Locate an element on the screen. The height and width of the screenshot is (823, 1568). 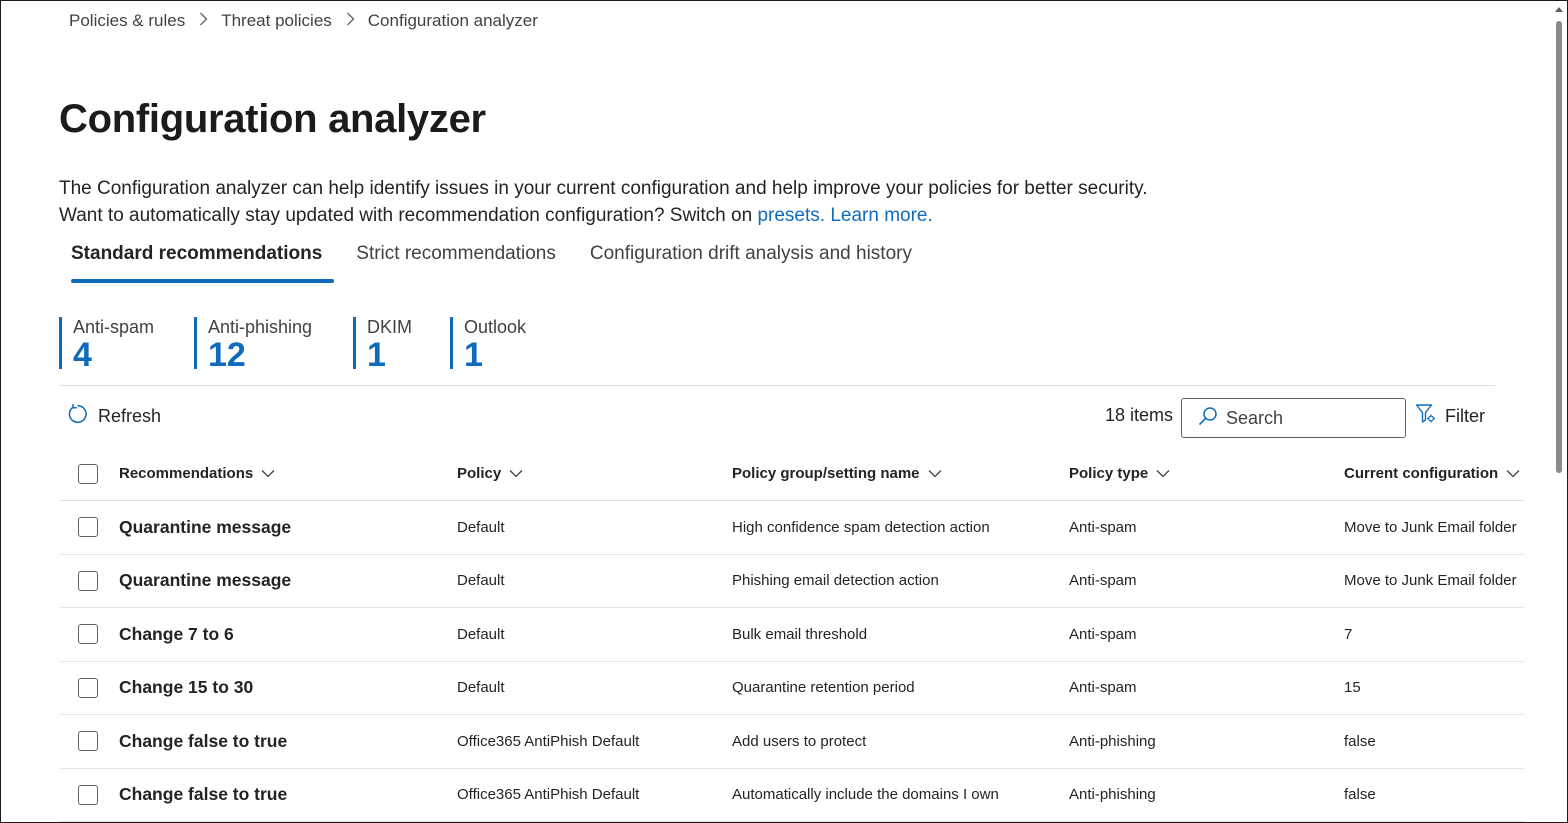
scrollbar-thumb is located at coordinates (1559, 247).